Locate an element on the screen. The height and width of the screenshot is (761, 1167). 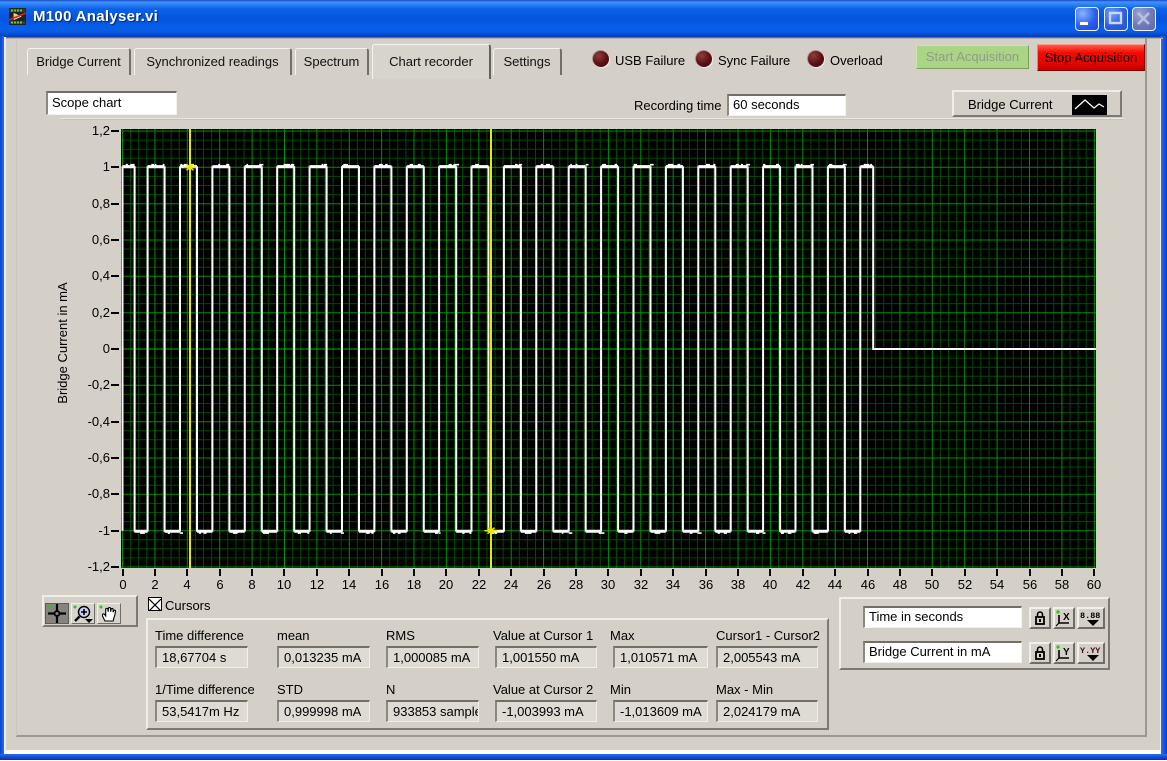
svg-text: X is located at coordinates (1066, 617).